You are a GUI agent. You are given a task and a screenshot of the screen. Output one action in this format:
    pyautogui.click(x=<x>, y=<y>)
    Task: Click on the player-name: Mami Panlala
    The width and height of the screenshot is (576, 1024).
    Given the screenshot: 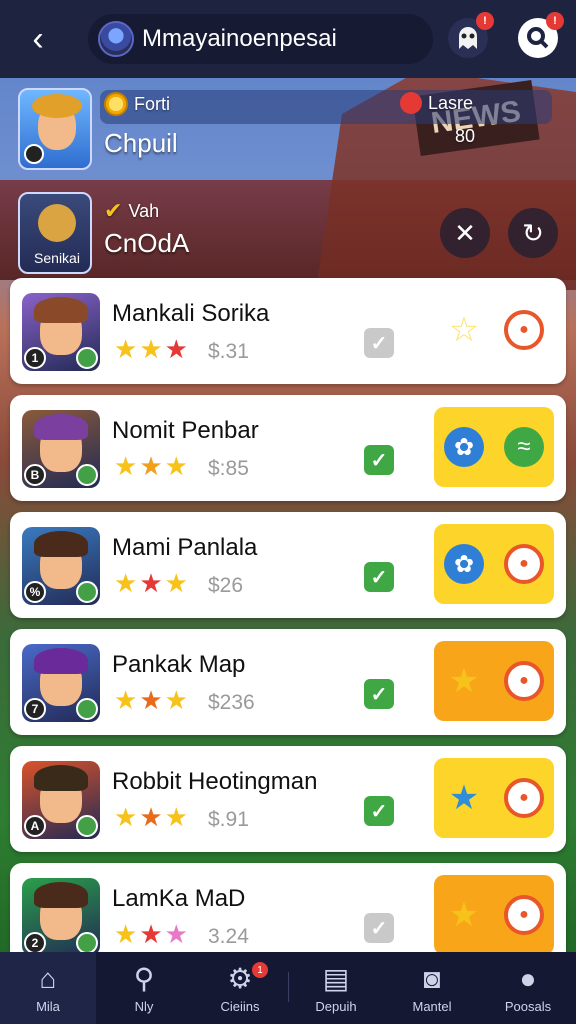 What is the action you would take?
    pyautogui.click(x=185, y=547)
    